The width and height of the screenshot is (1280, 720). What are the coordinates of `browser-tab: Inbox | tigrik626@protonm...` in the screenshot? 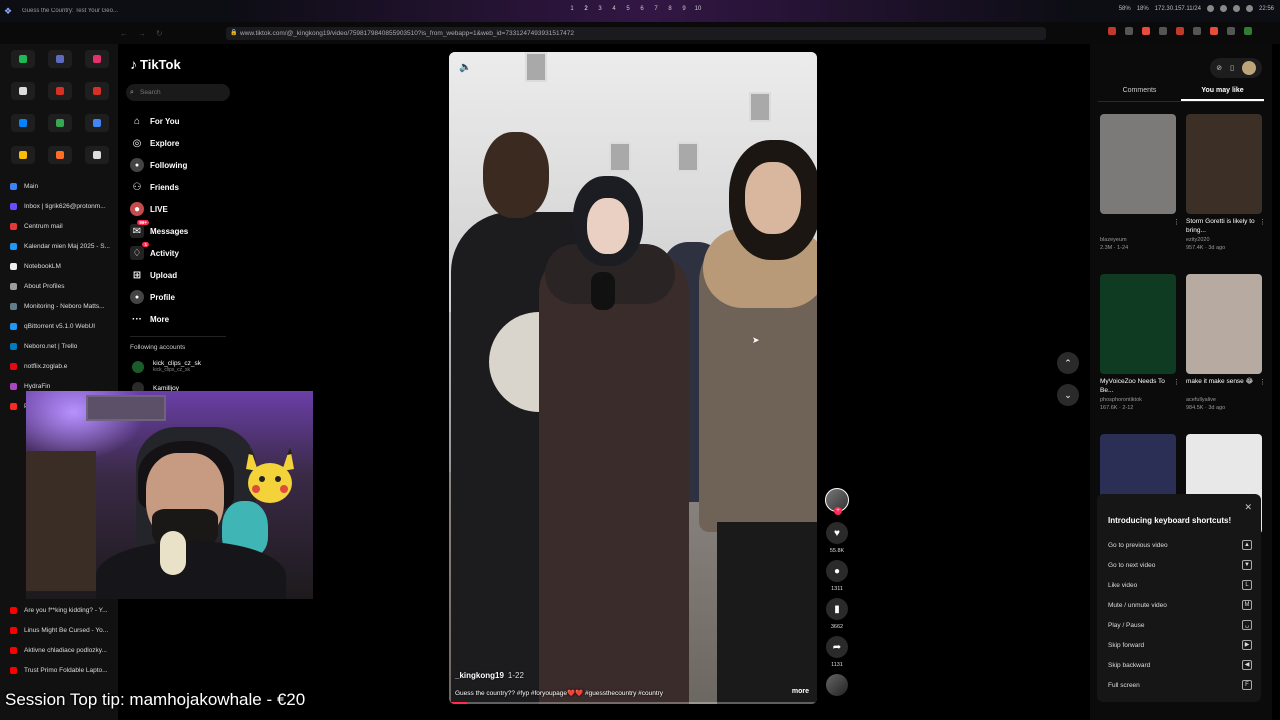 It's located at (59, 206).